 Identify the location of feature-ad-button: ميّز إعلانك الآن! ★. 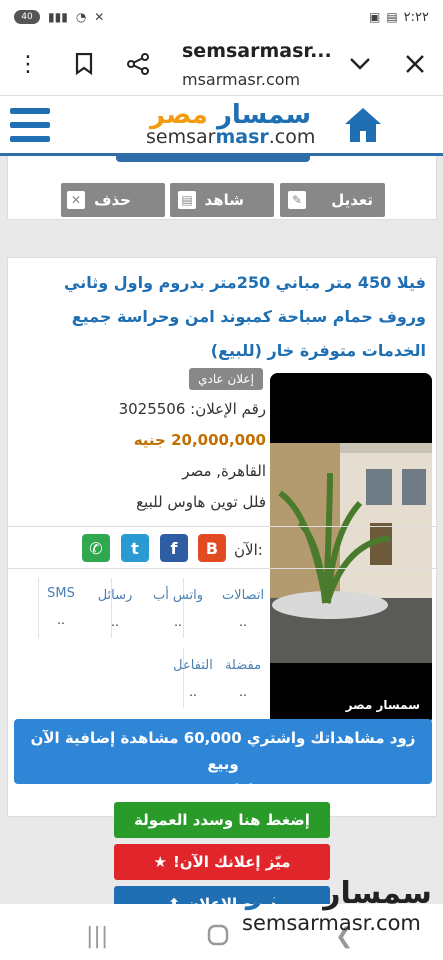
(222, 862).